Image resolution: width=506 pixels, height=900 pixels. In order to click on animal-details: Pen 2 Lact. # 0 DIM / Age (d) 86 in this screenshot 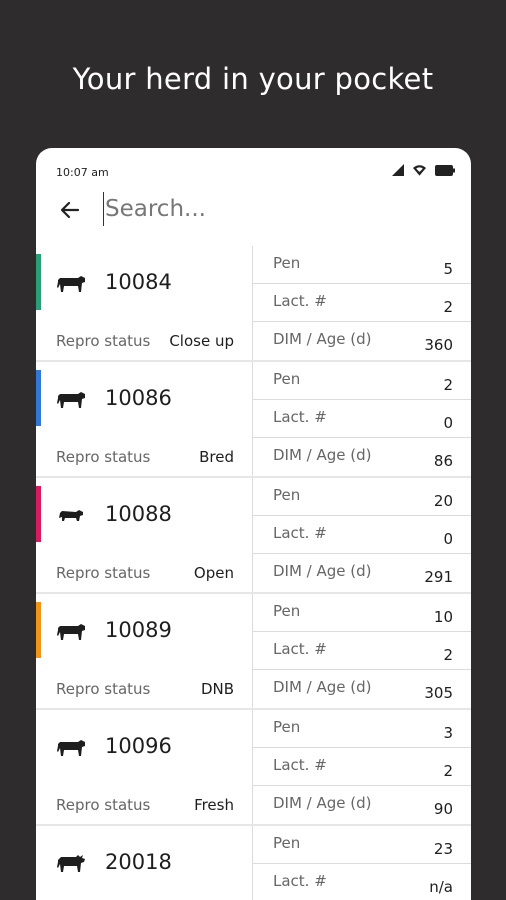, I will do `click(362, 419)`.